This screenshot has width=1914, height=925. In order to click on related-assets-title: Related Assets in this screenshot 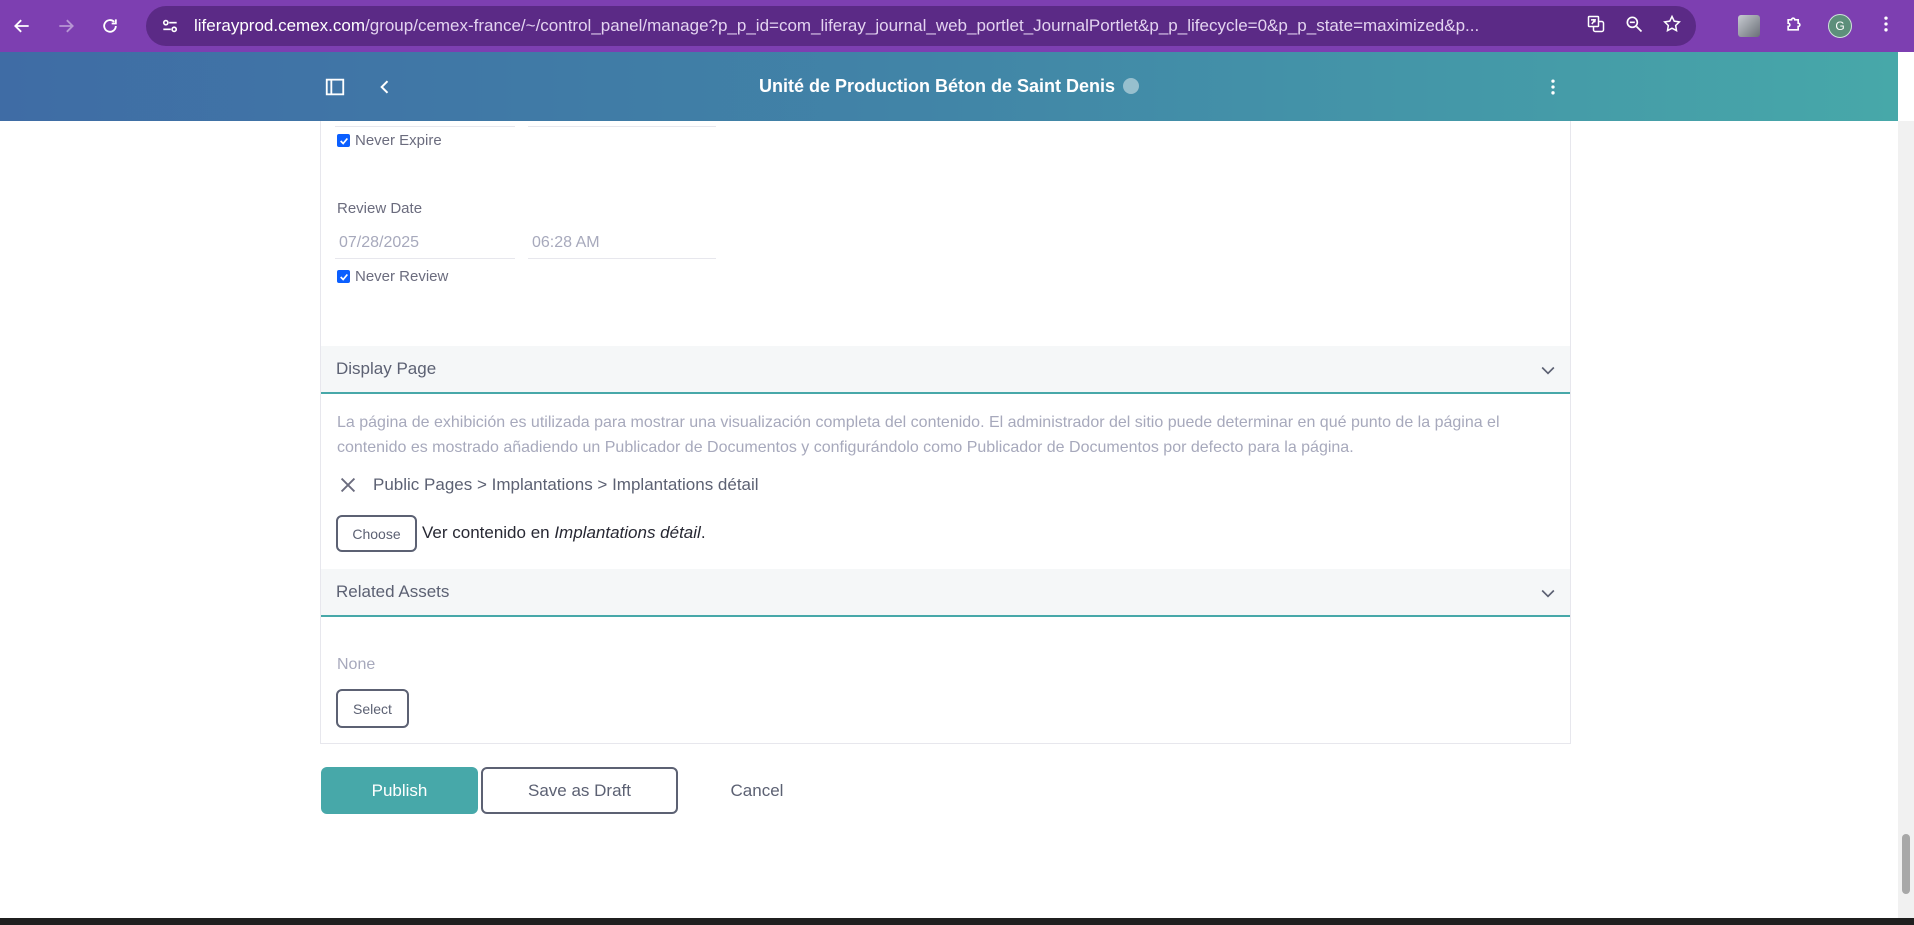, I will do `click(393, 591)`.